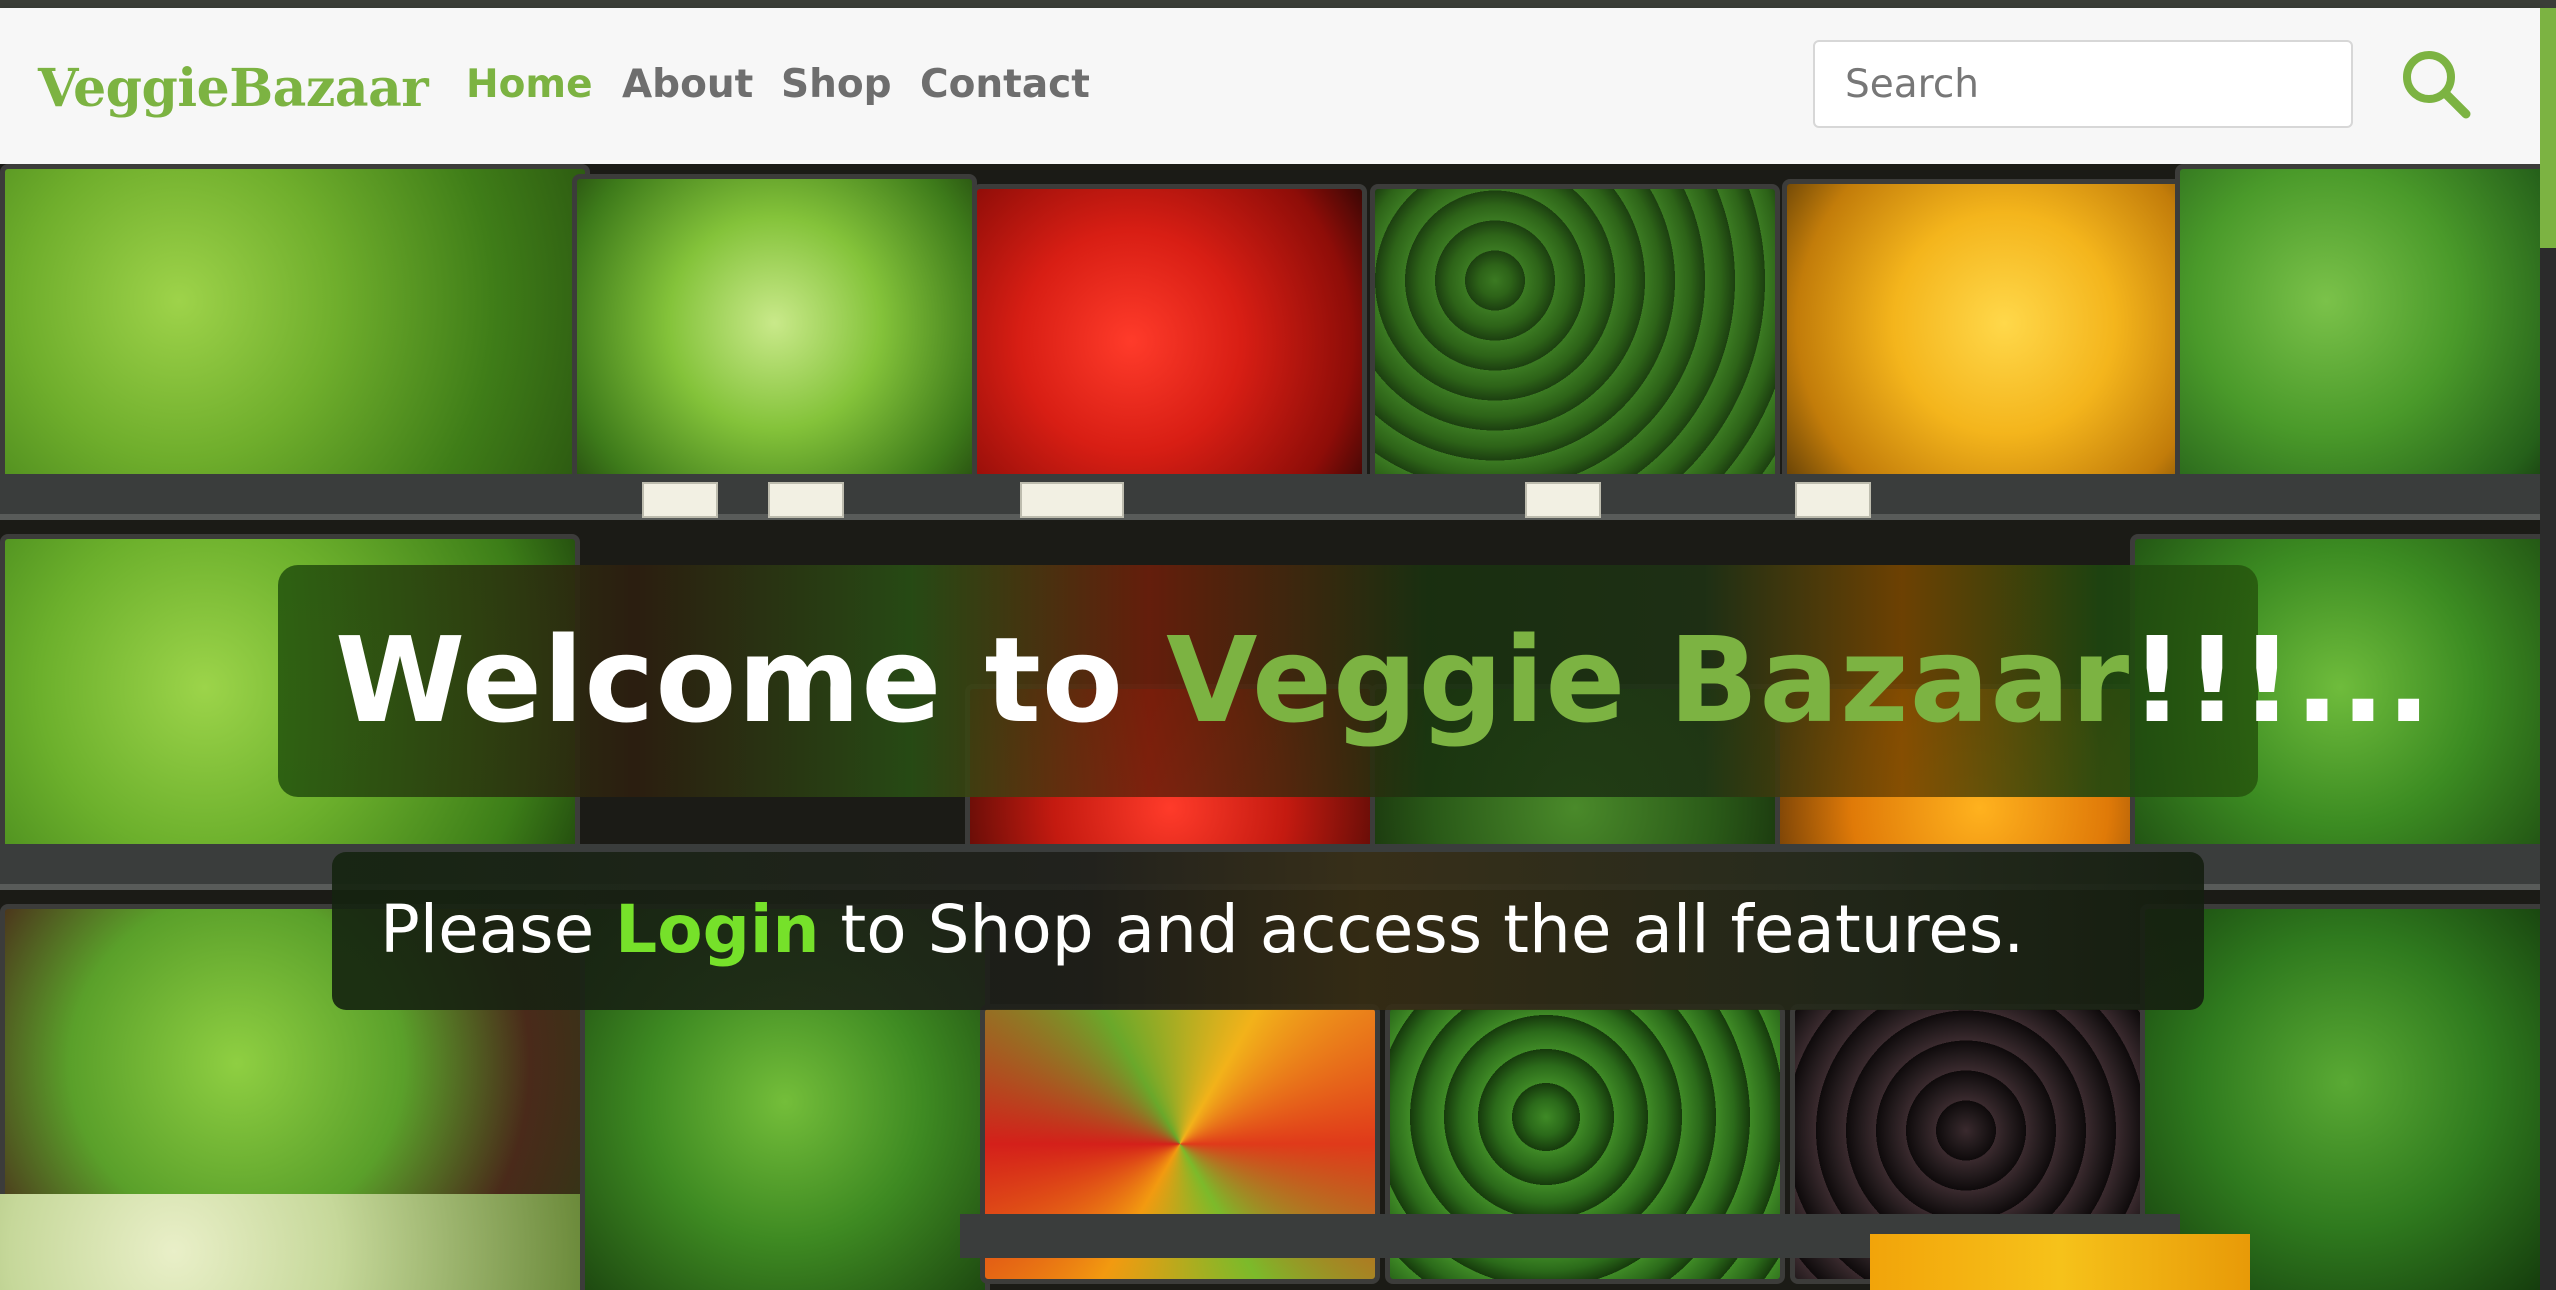  What do you see at coordinates (1270, 86) in the screenshot?
I see `navbar: VeggieBazaar Home About Shop Contact` at bounding box center [1270, 86].